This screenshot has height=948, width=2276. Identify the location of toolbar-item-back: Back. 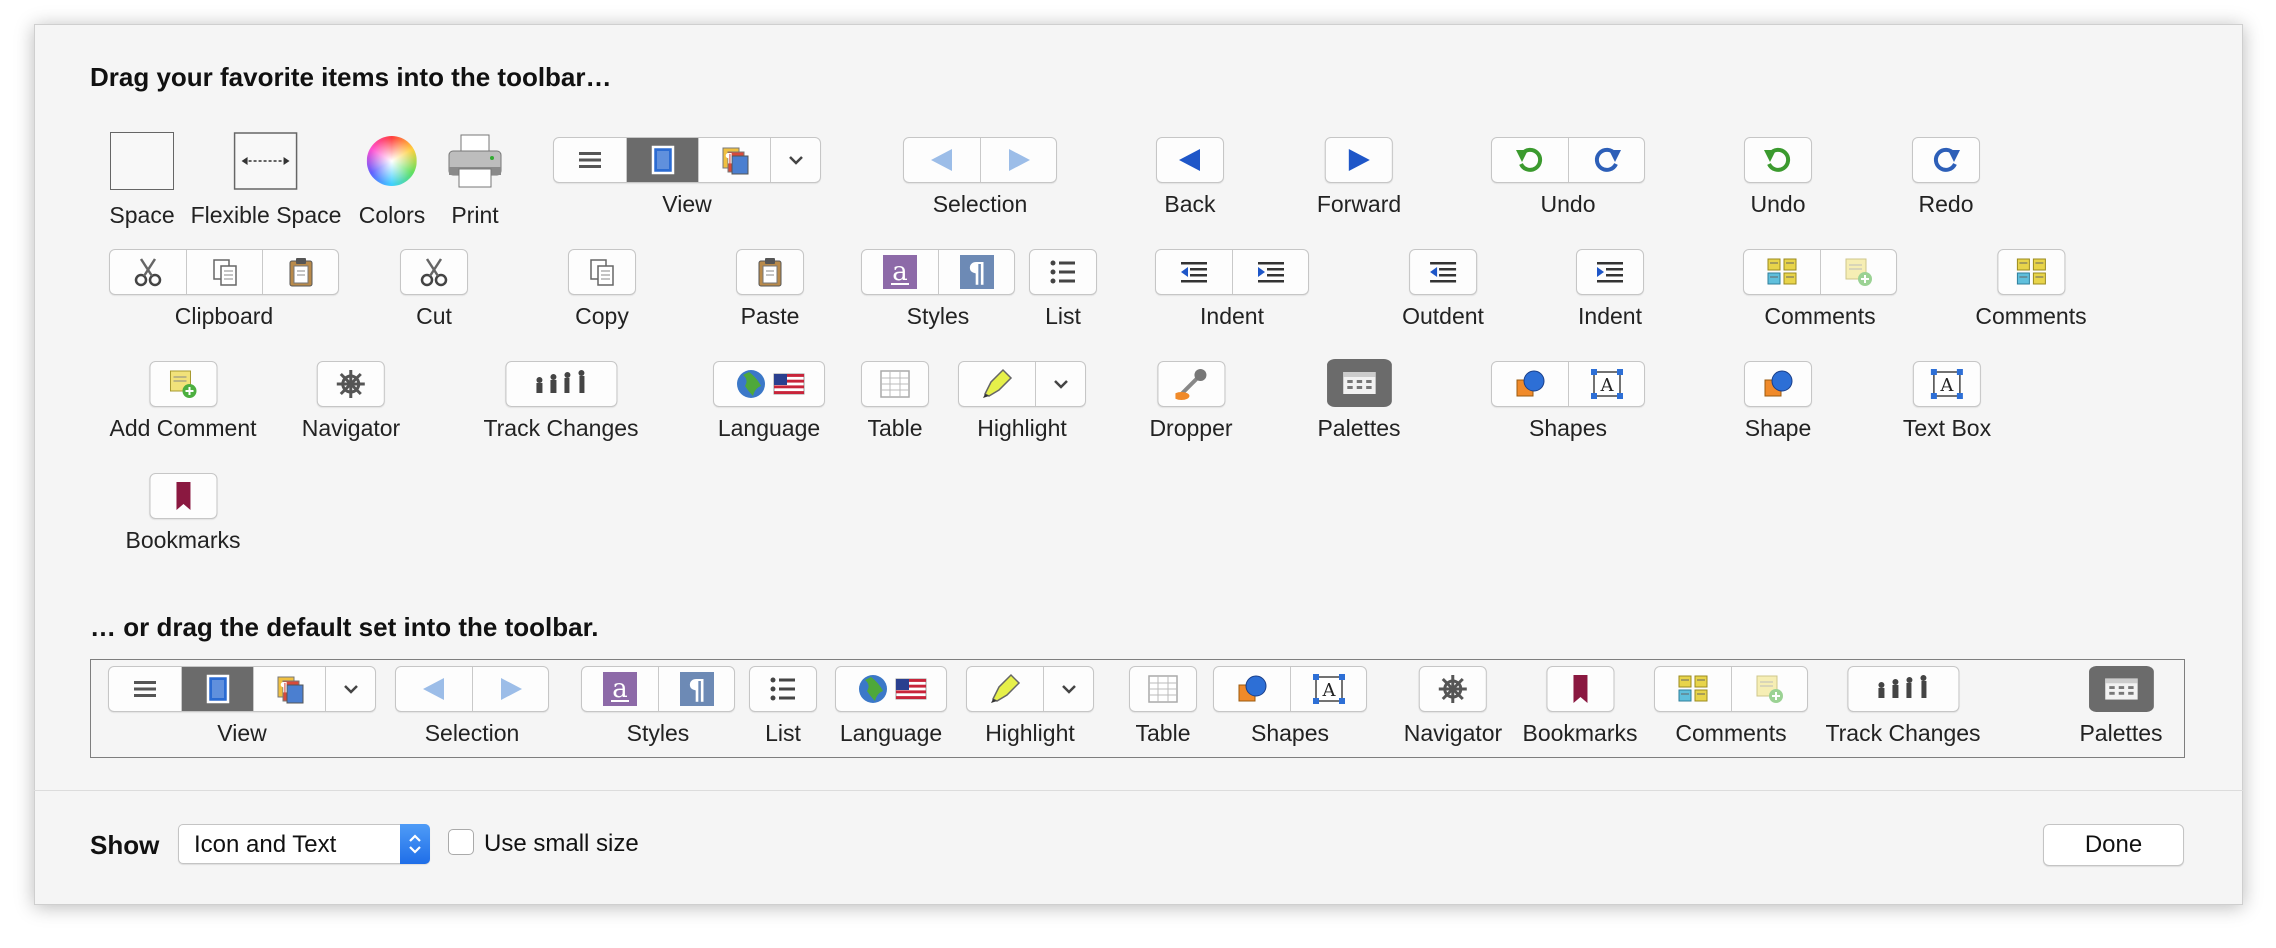
(1190, 177).